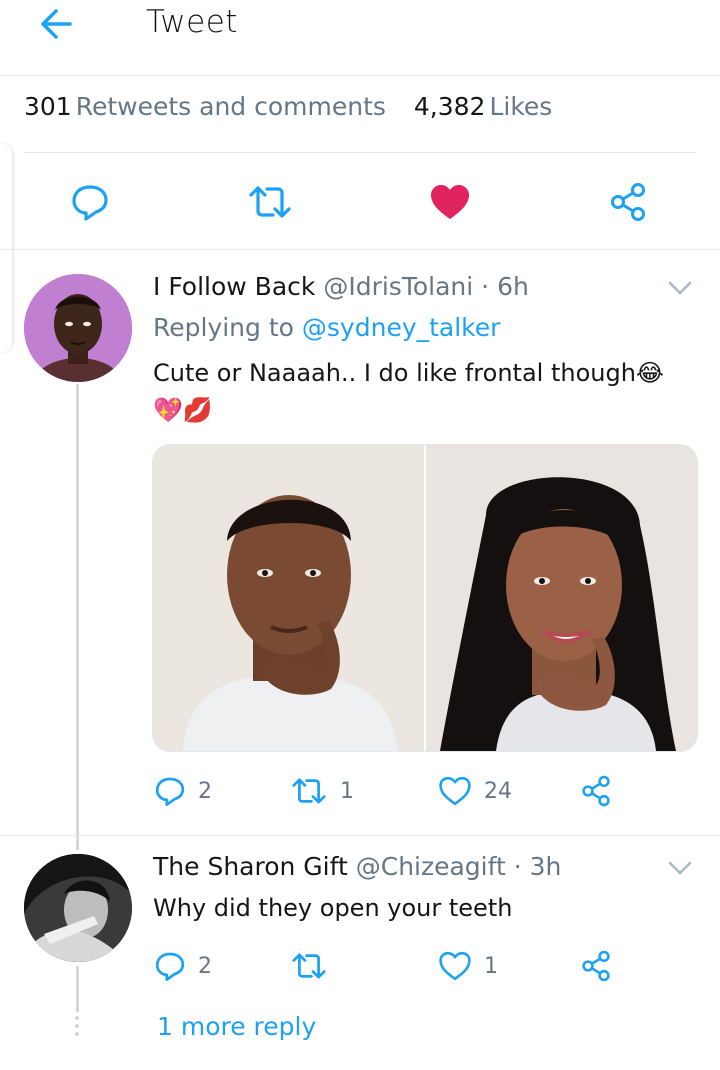 This screenshot has height=1070, width=720. Describe the element at coordinates (333, 908) in the screenshot. I see `reply-text: Why did they open your teeth` at that location.